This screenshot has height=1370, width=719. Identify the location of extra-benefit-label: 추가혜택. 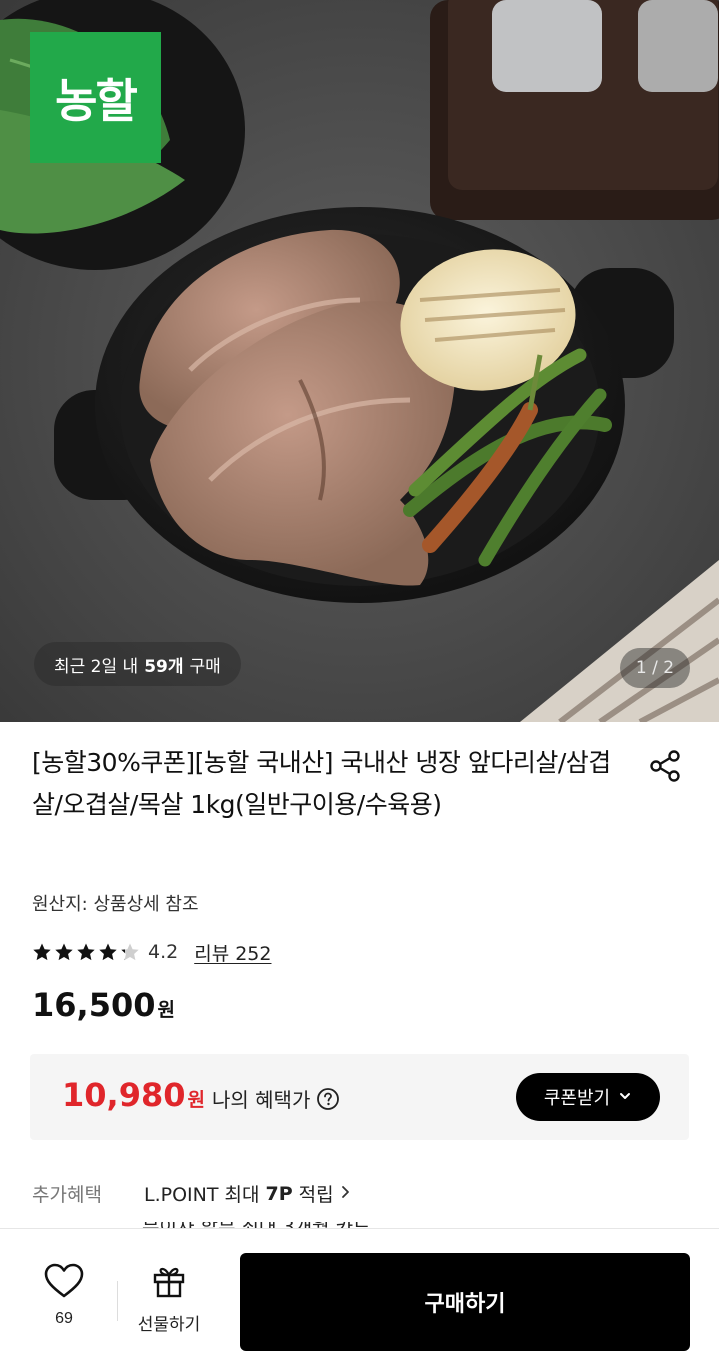
(67, 1195).